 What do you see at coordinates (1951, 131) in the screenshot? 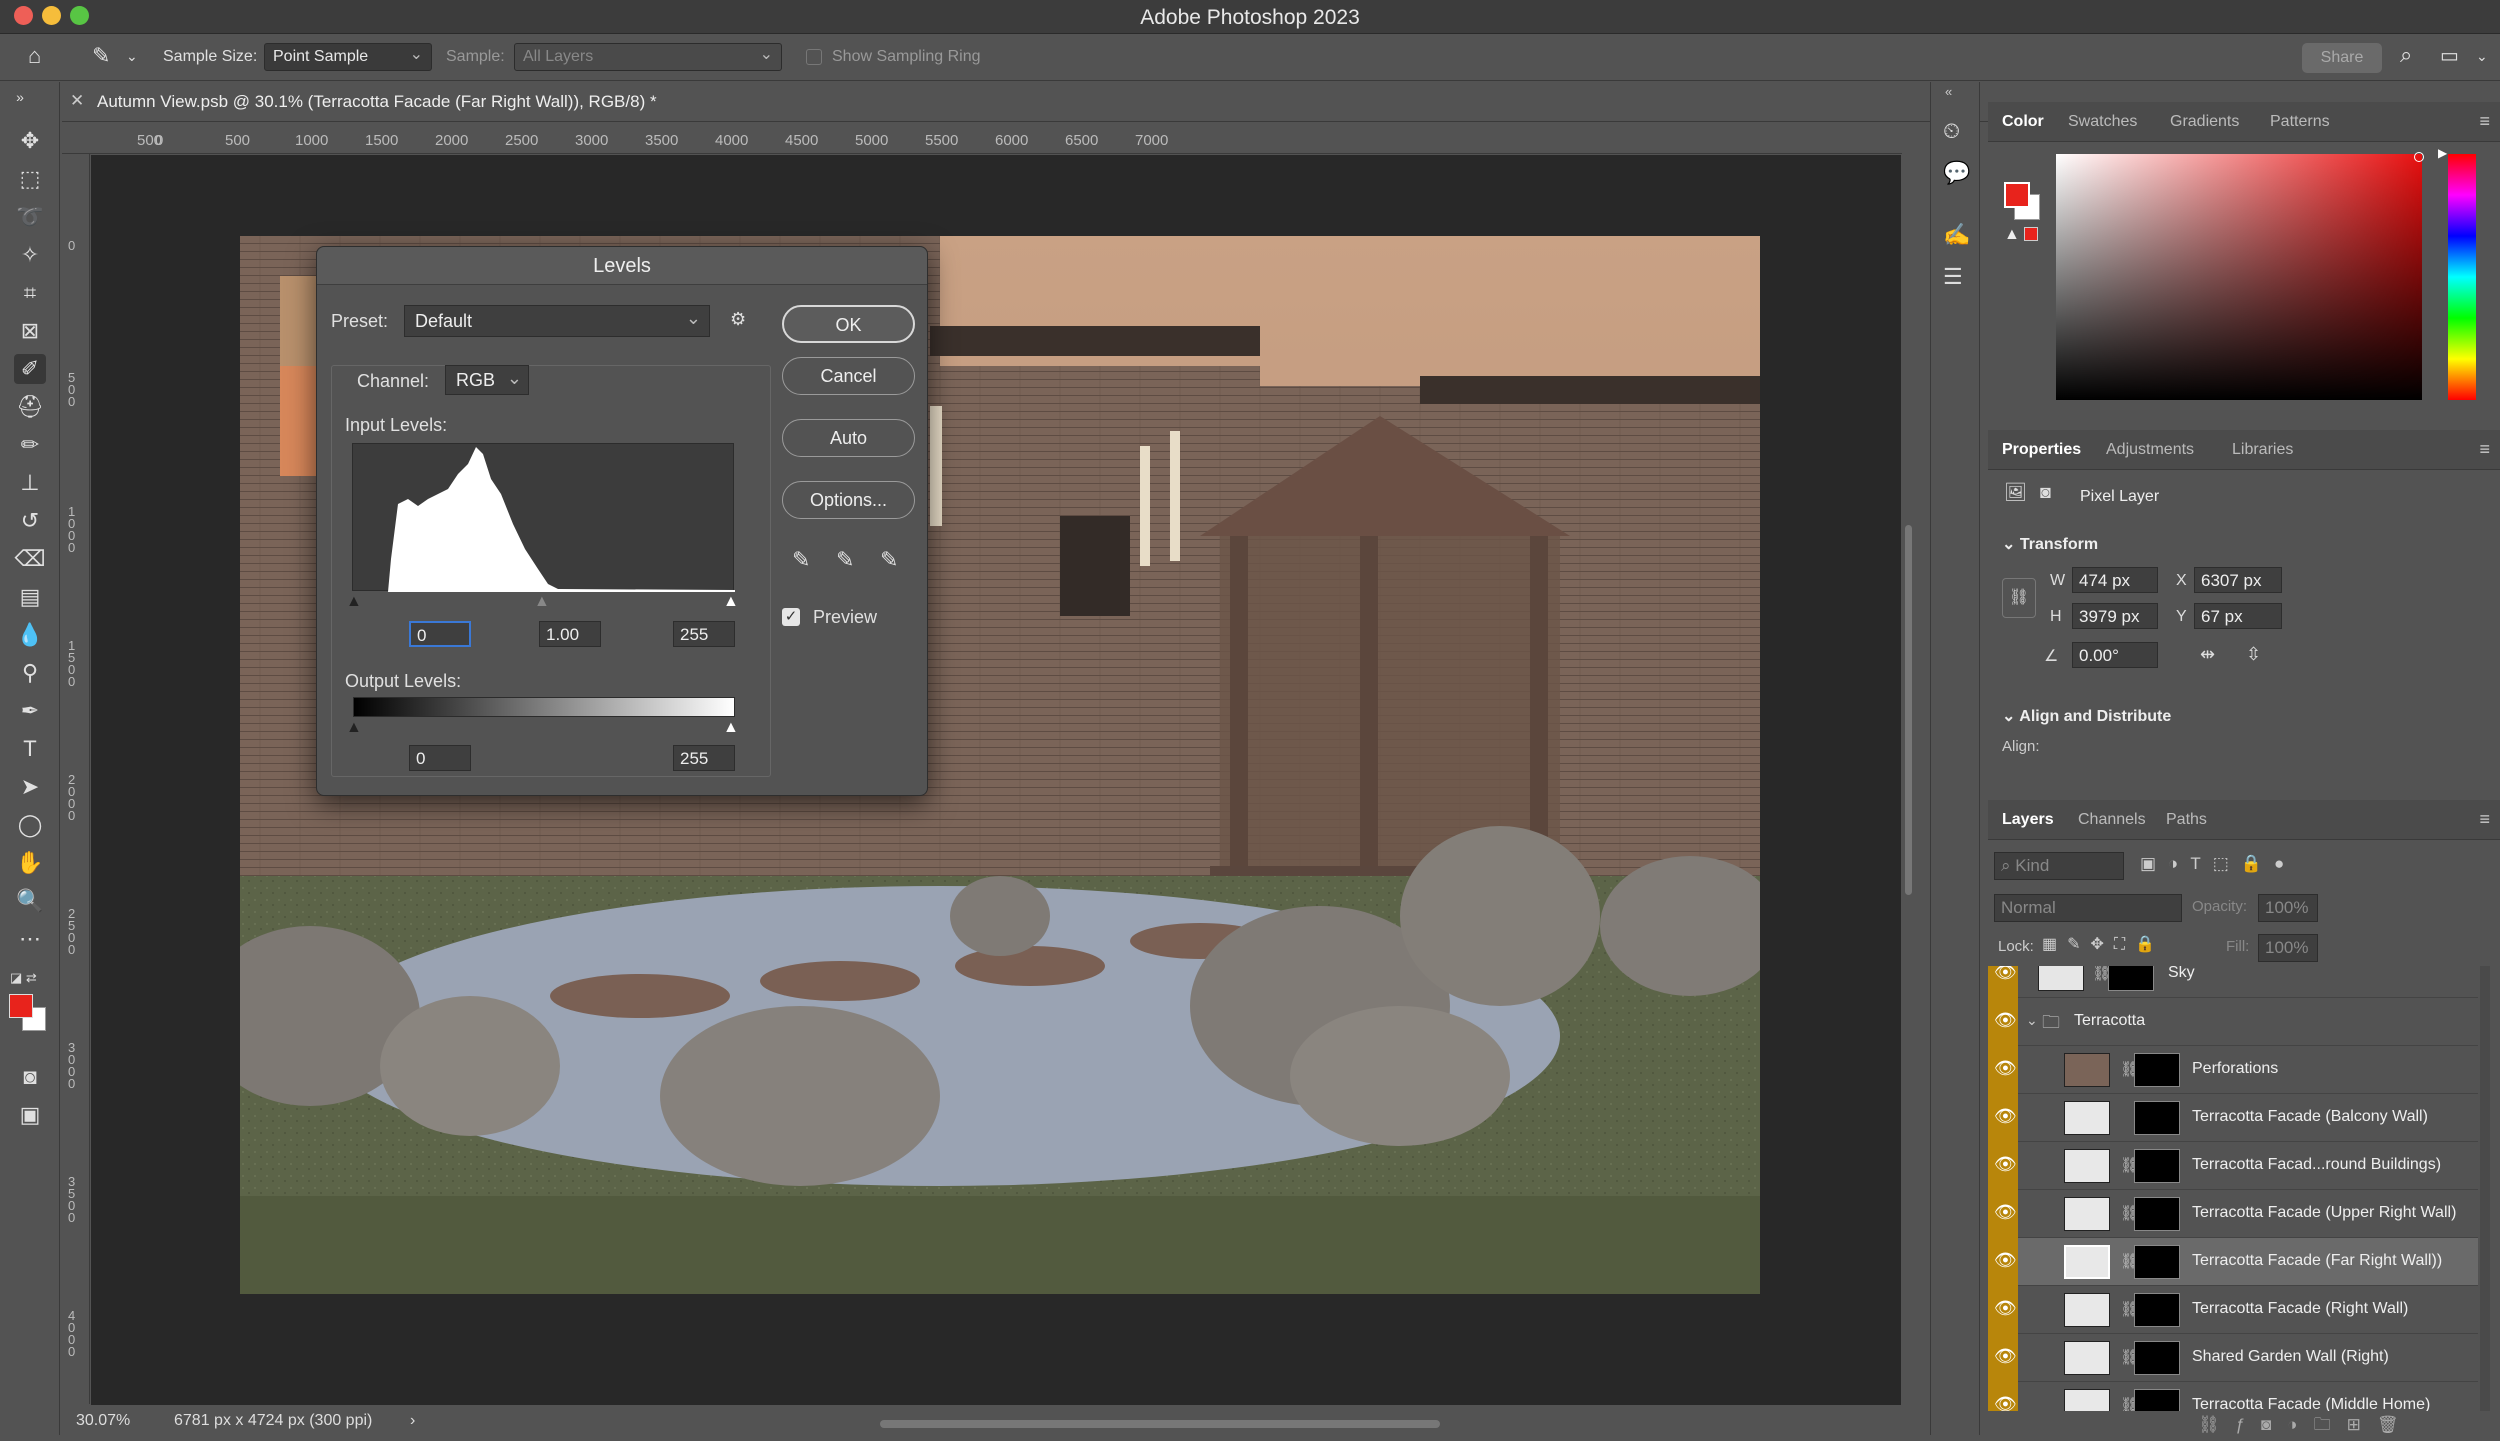
I see `history-icon: ⏲` at bounding box center [1951, 131].